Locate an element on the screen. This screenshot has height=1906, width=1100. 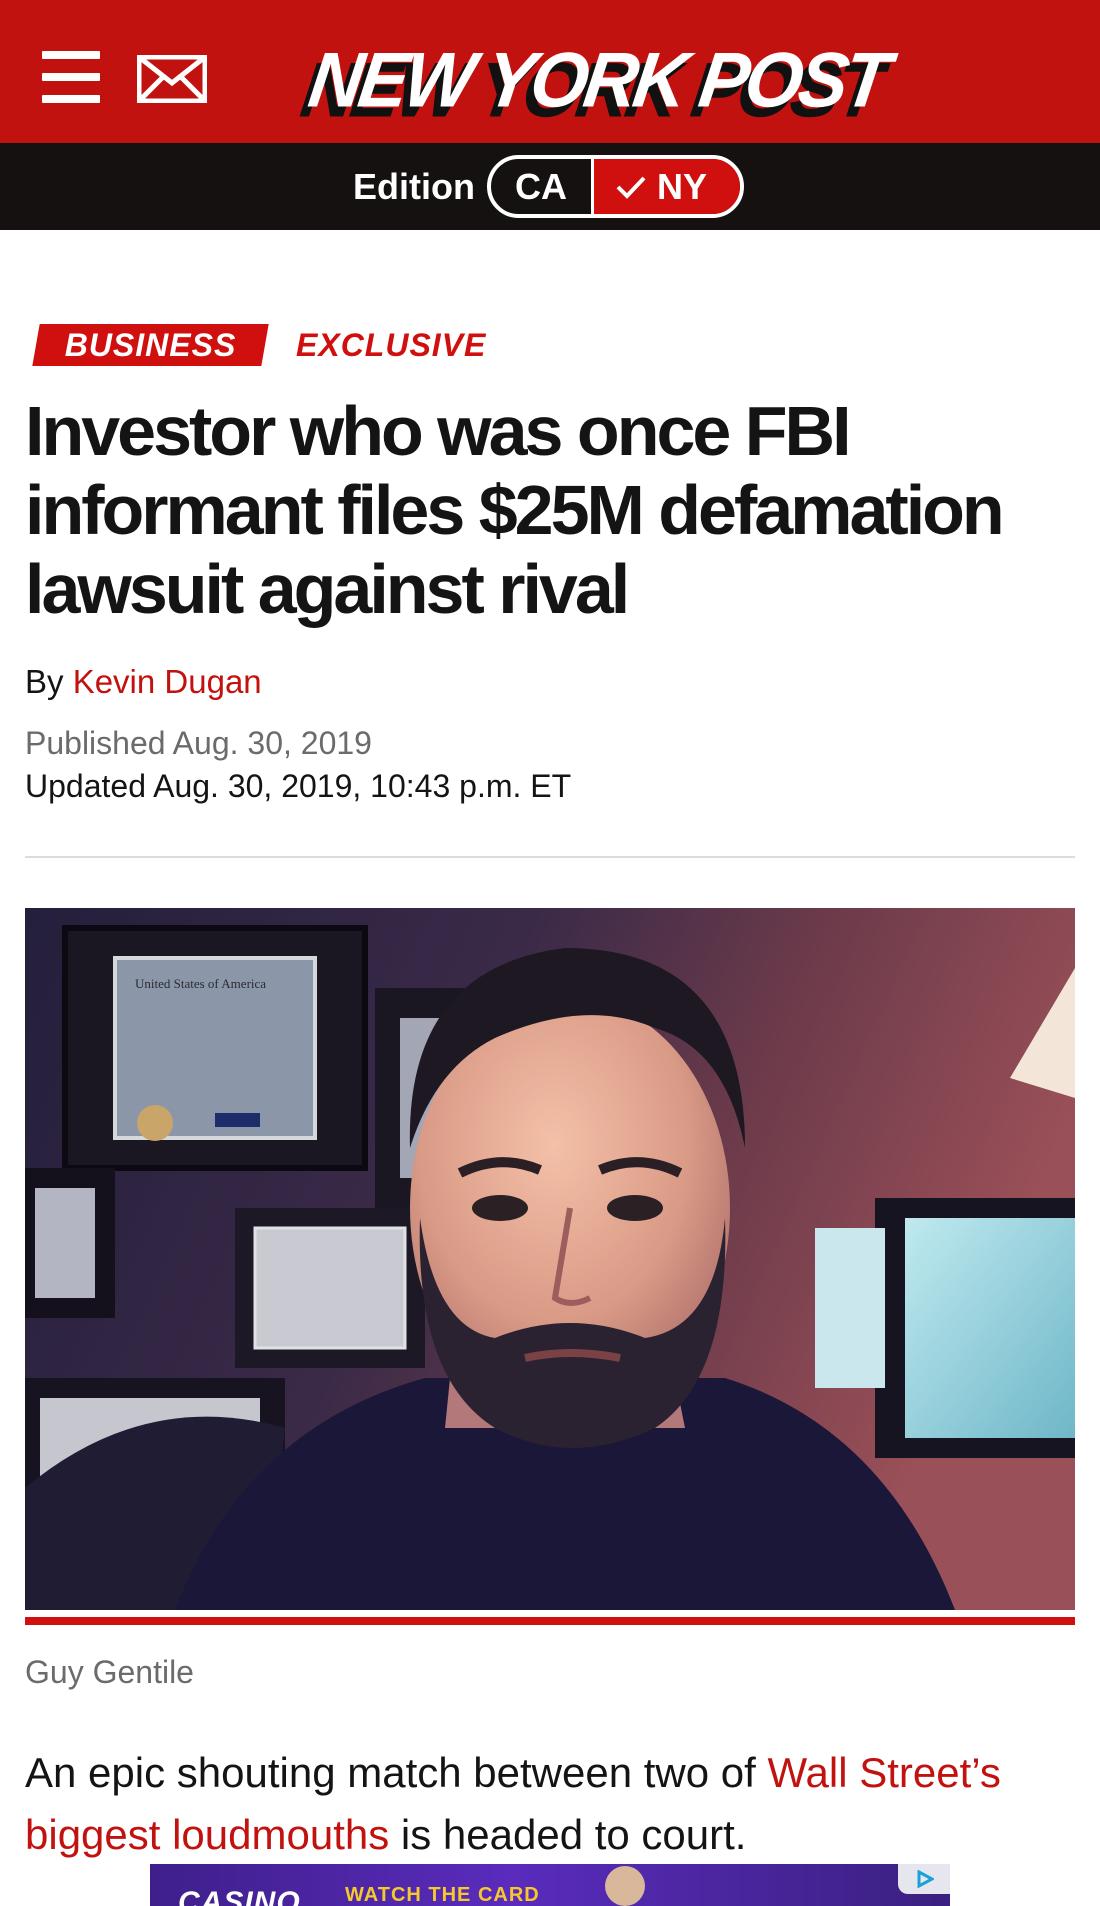
adchoices-icon is located at coordinates (924, 1879).